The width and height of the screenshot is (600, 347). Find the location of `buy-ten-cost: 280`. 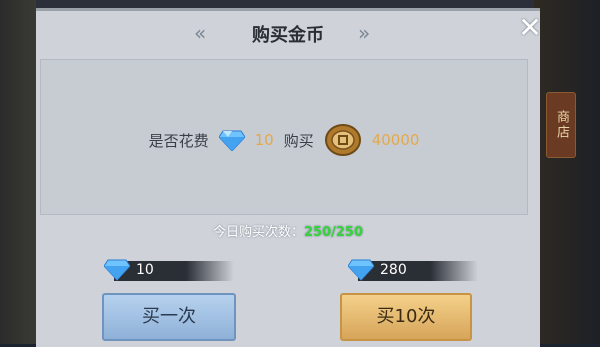

buy-ten-cost: 280 is located at coordinates (413, 270).